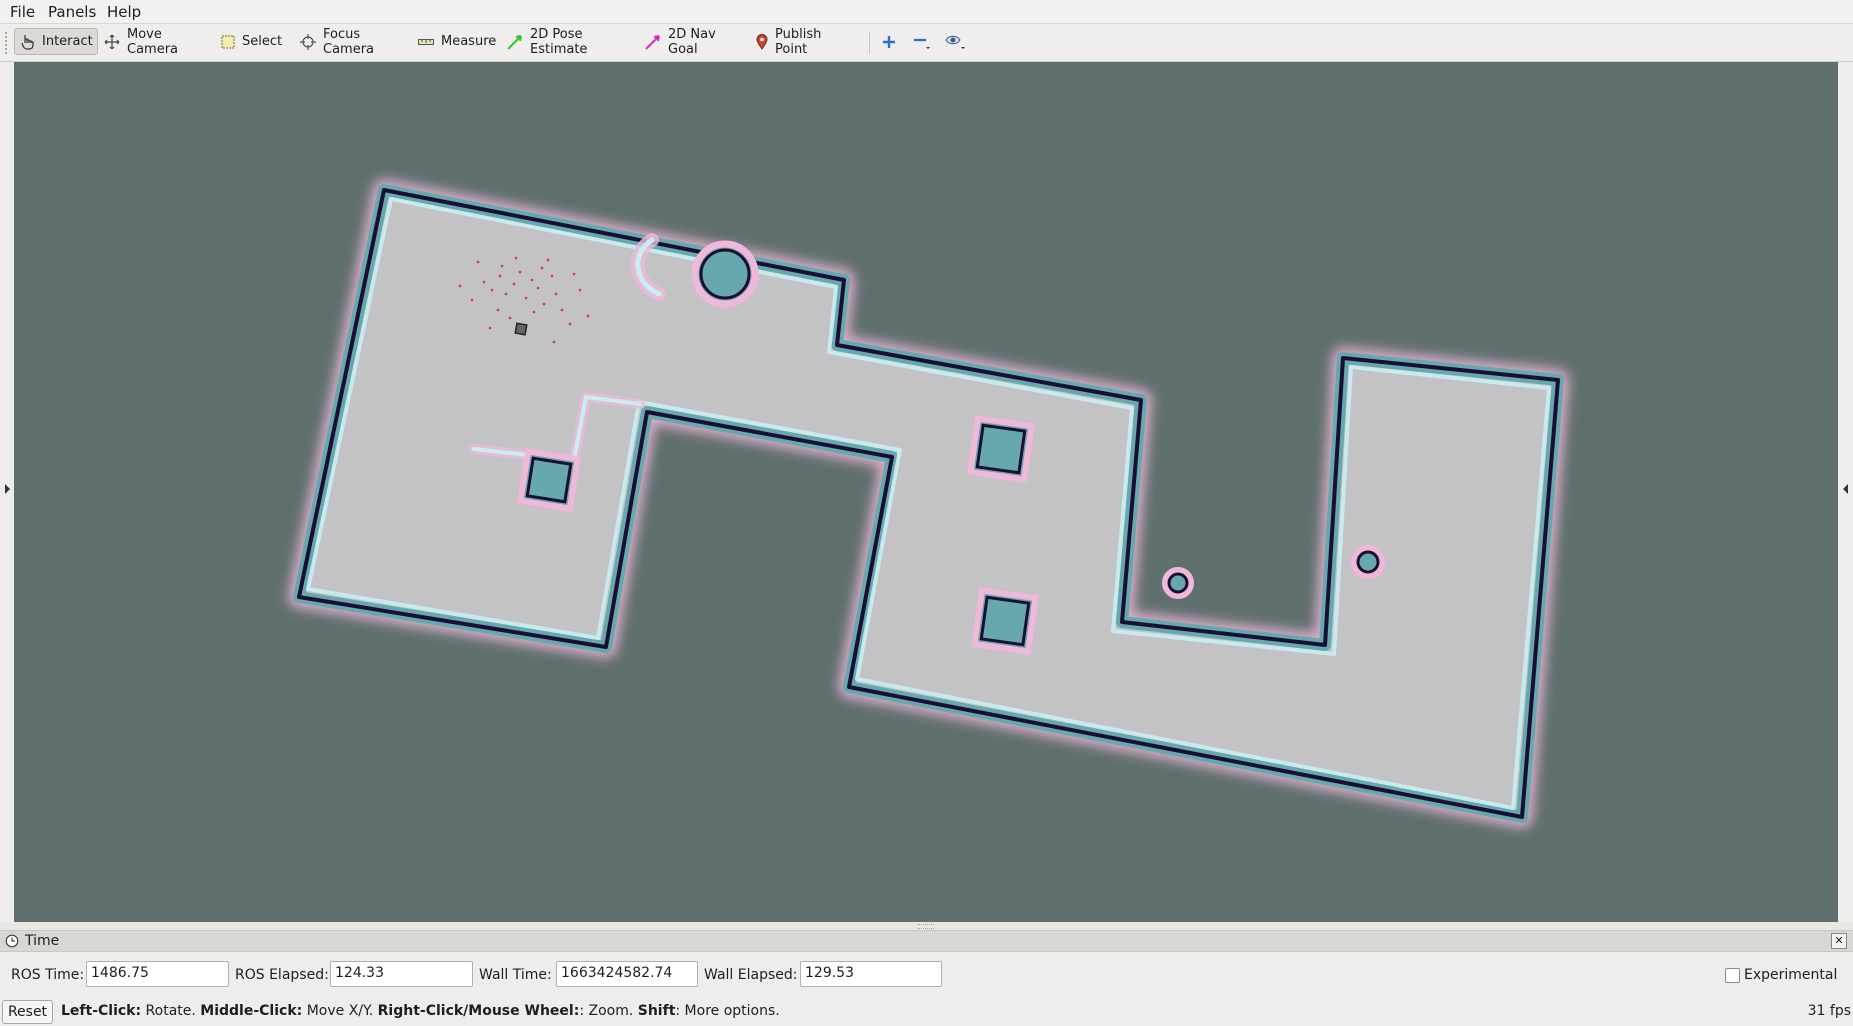  I want to click on magenta-arrow-icon, so click(652, 42).